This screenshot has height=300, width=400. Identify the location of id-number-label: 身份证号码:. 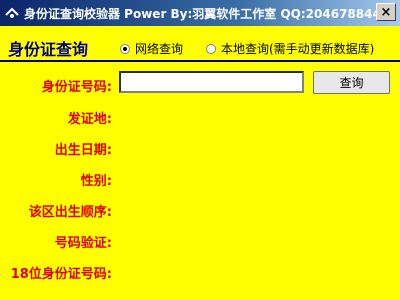
(76, 87).